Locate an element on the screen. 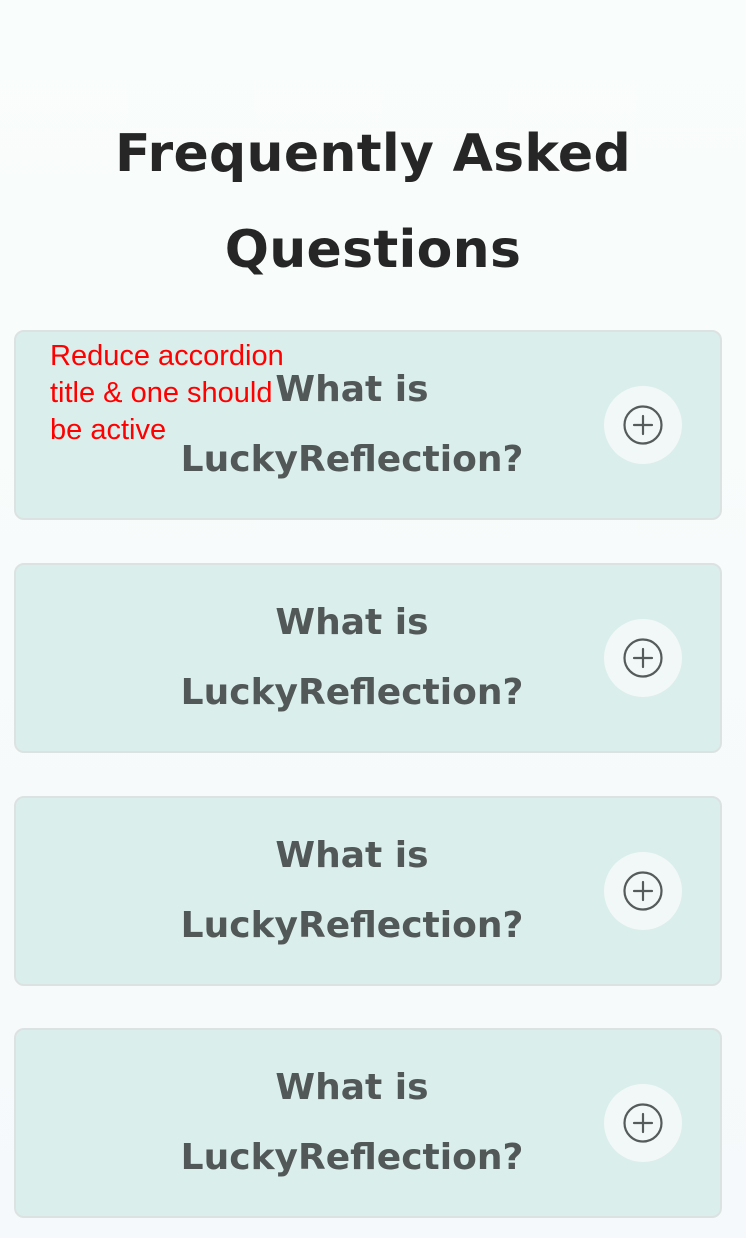  faq-accordion-item-2: What is LuckyReflection? is located at coordinates (368, 658).